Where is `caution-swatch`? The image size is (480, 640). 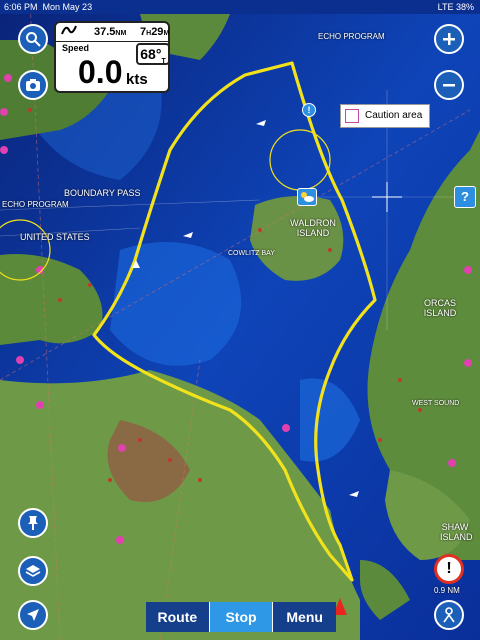 caution-swatch is located at coordinates (352, 116).